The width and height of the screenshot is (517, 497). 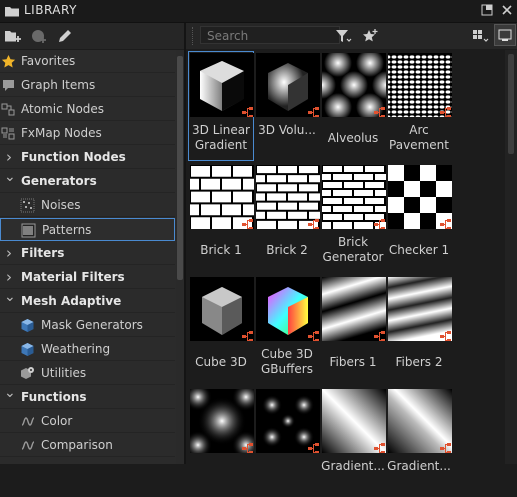 I want to click on float-window-icon, so click(x=487, y=10).